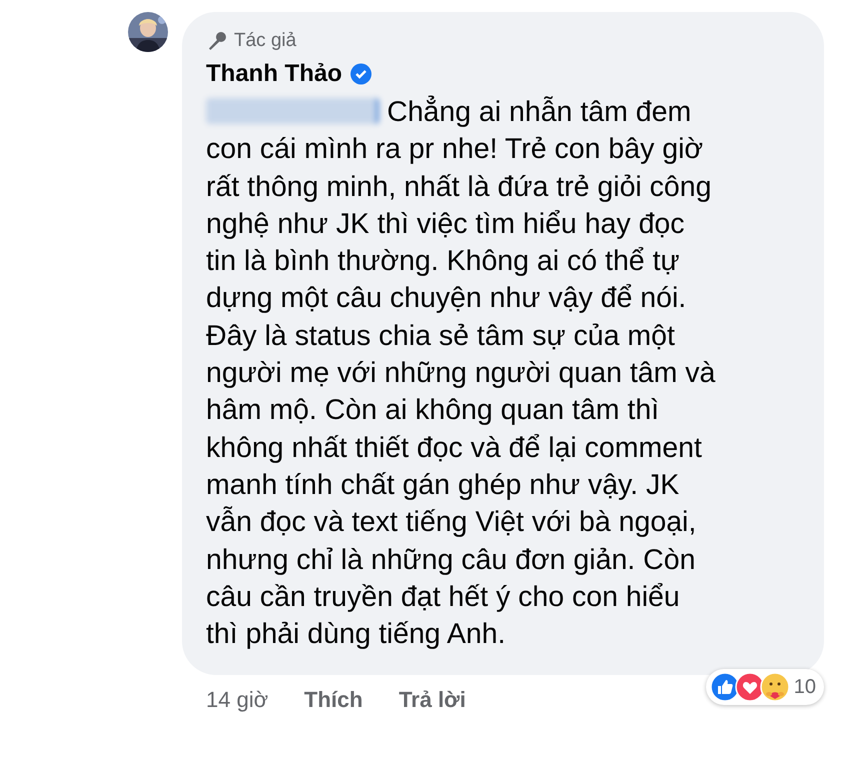  What do you see at coordinates (237, 700) in the screenshot?
I see `comment-time: 14 giờ` at bounding box center [237, 700].